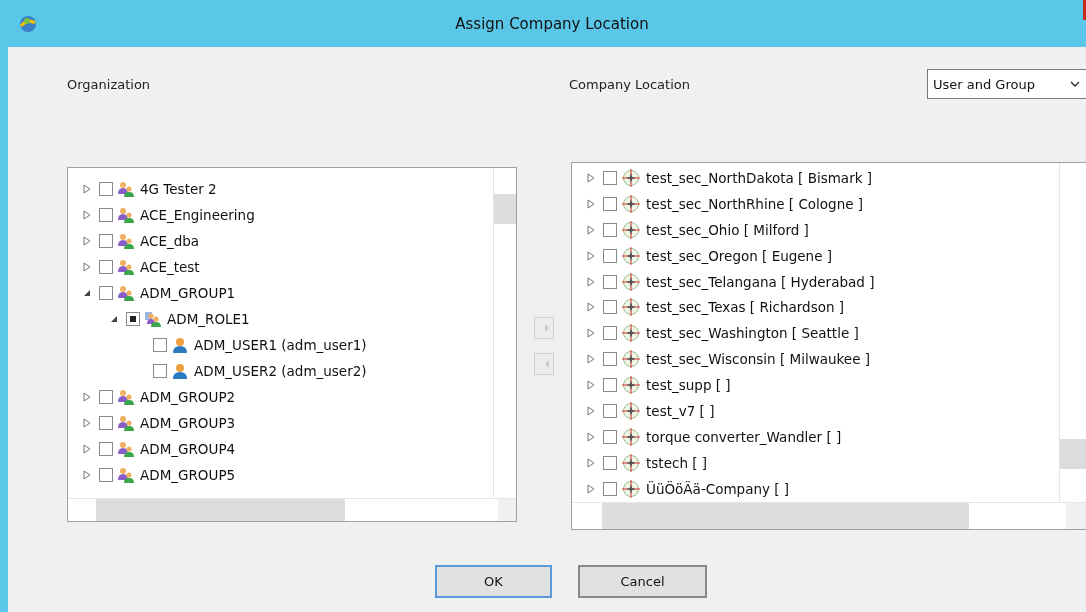 This screenshot has width=1086, height=612. I want to click on tree-item-label: ADM_GROUP2, so click(188, 397).